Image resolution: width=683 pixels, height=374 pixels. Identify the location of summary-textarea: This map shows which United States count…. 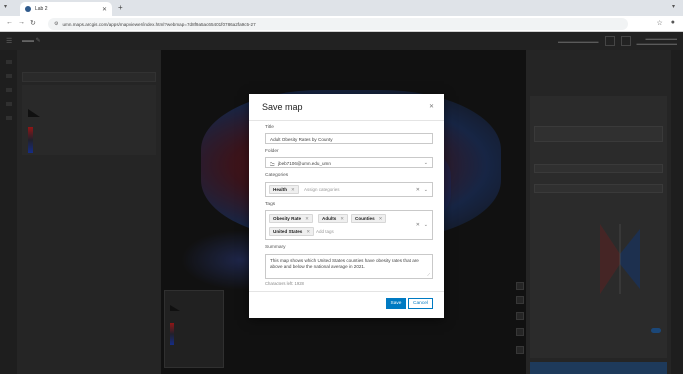
(349, 266).